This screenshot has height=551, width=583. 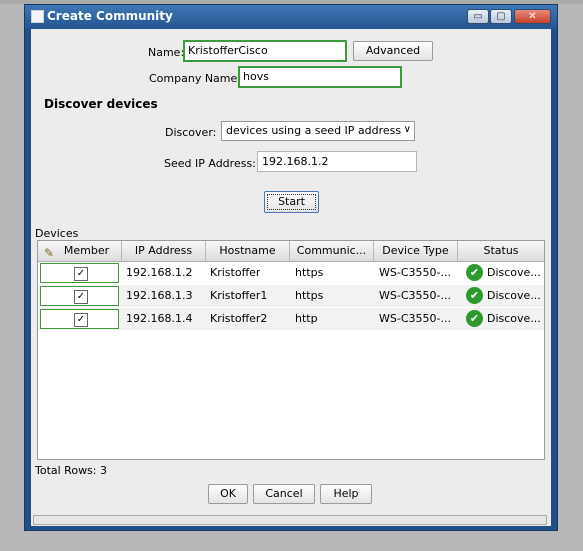 I want to click on window-title: Create Community, so click(x=110, y=16).